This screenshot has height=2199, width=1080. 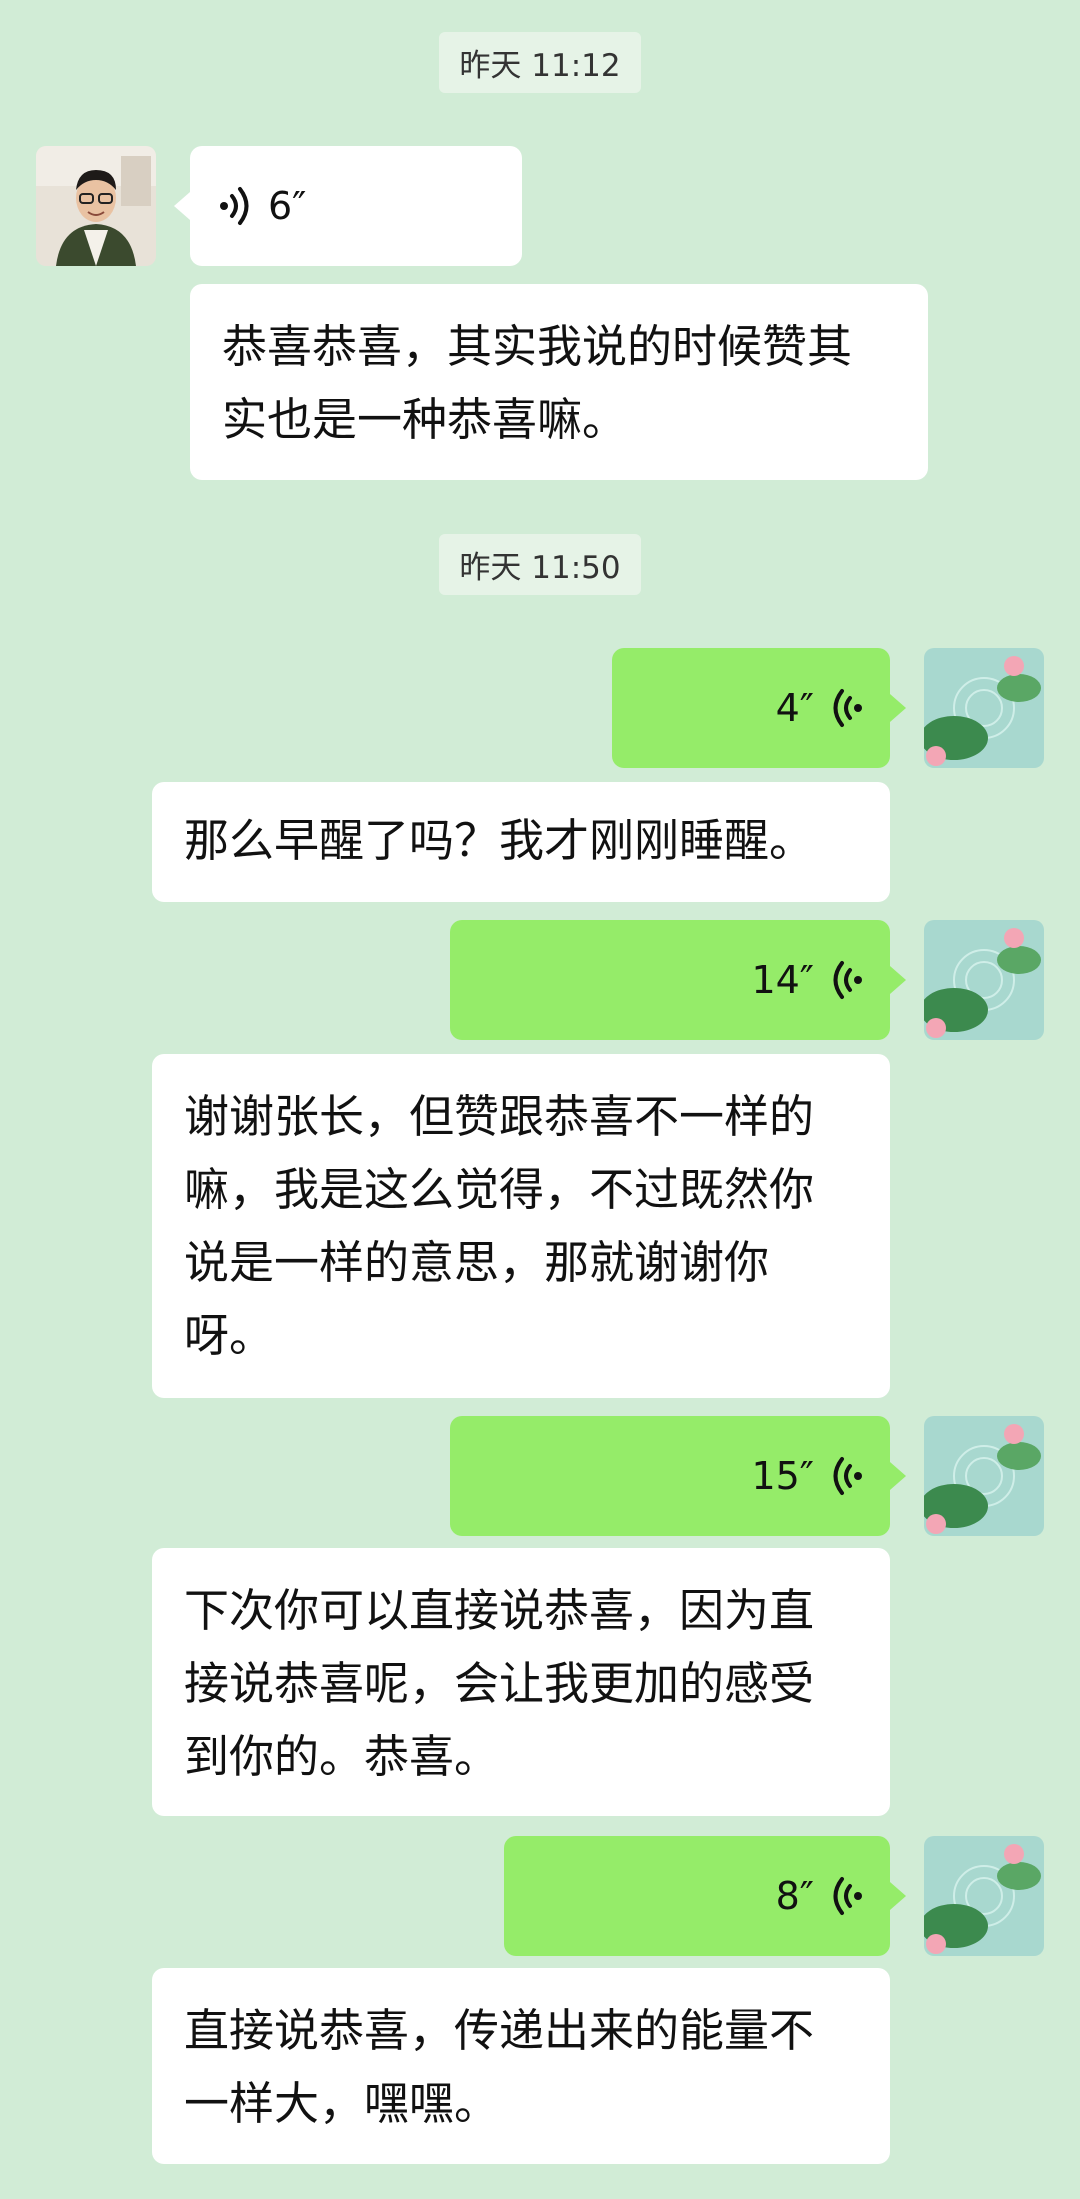 What do you see at coordinates (705, 1896) in the screenshot?
I see `voice-message-bubble: 8″` at bounding box center [705, 1896].